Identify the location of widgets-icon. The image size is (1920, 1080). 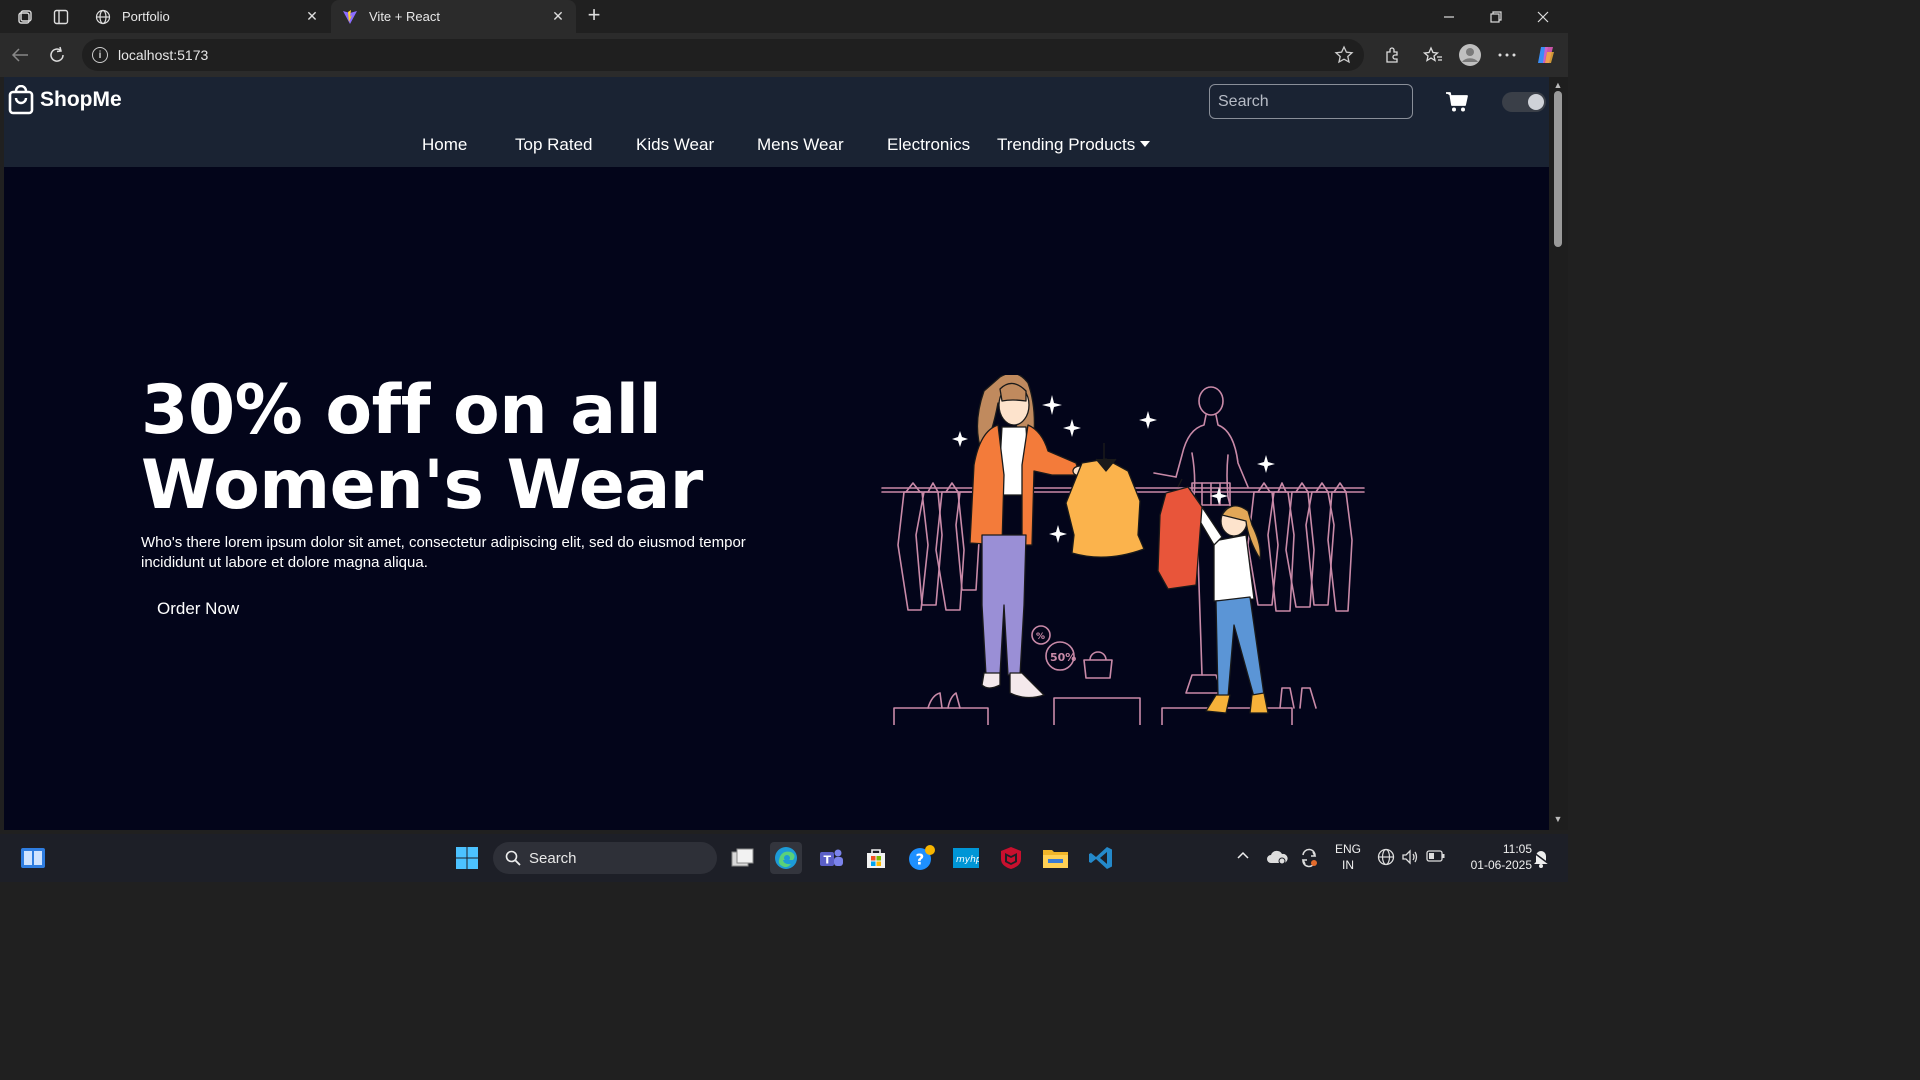
(33, 858).